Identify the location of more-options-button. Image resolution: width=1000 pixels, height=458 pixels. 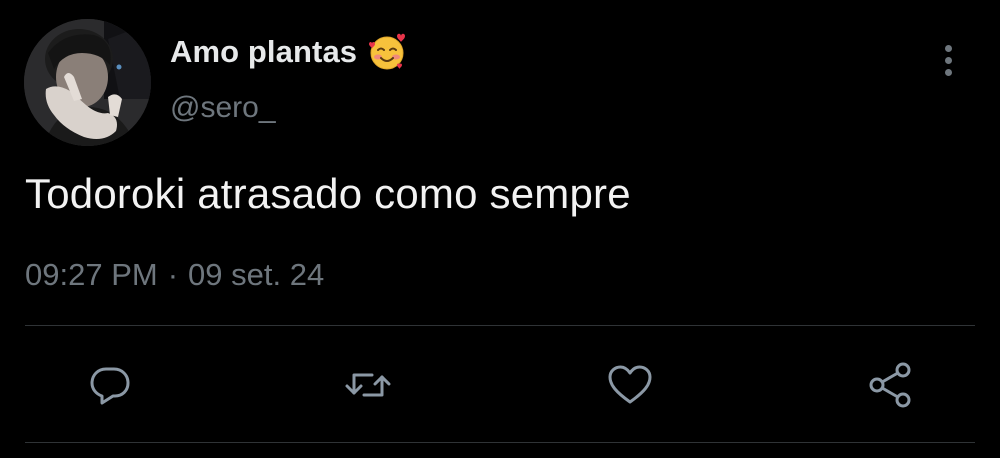
(948, 60).